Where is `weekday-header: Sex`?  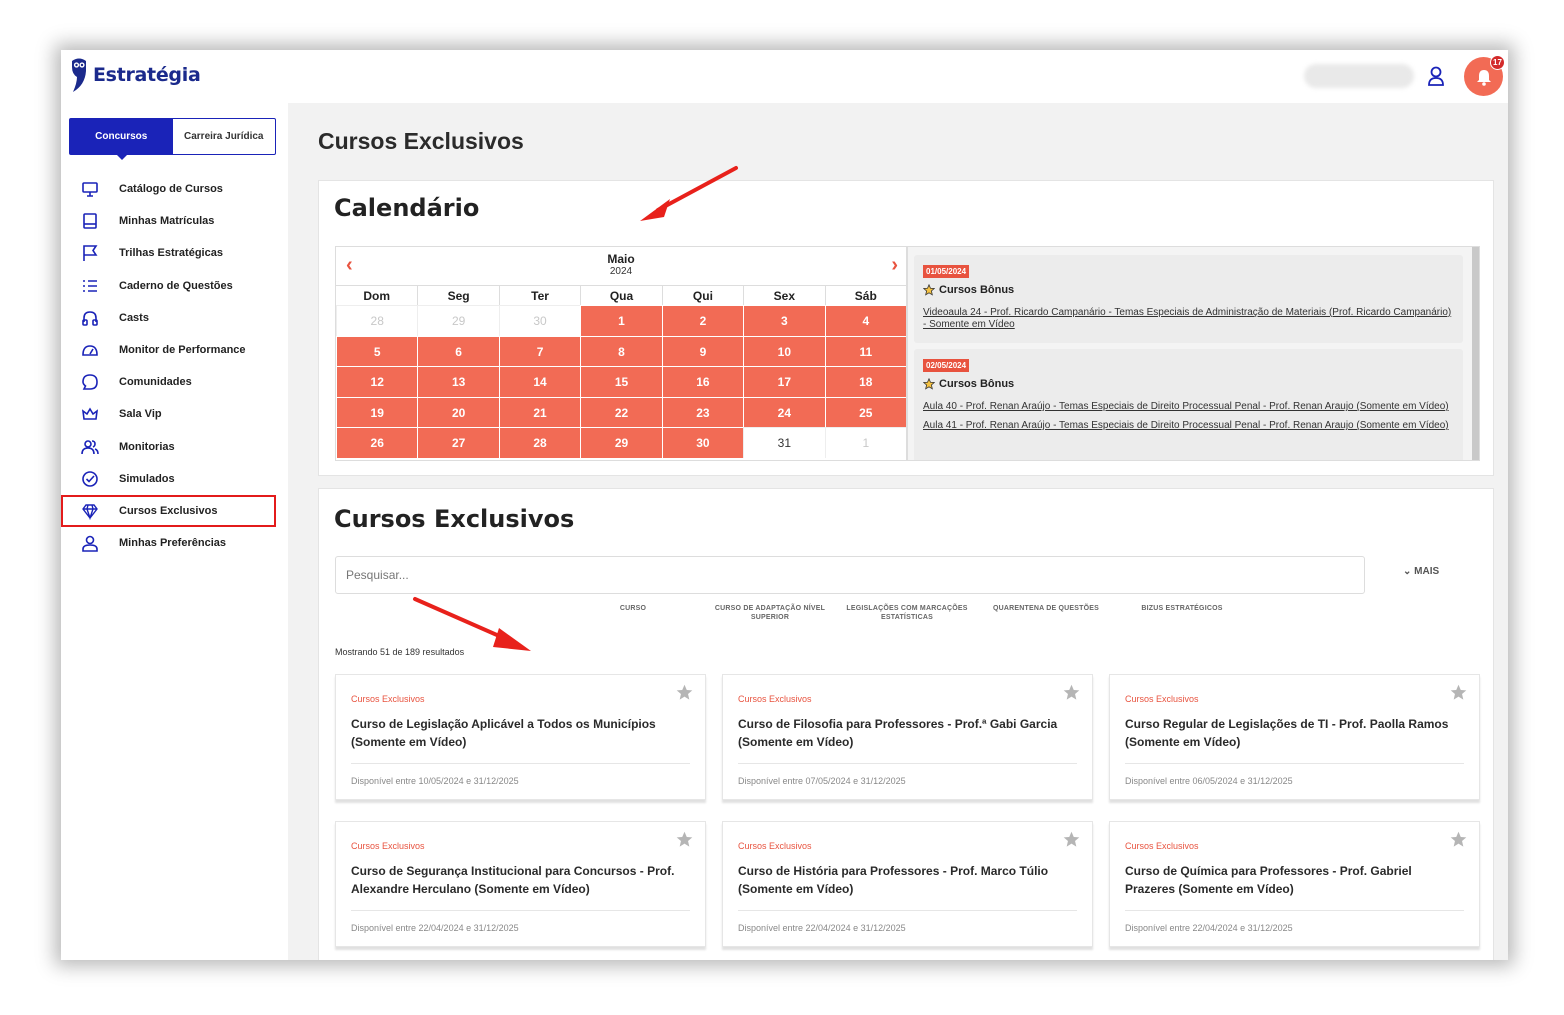 weekday-header: Sex is located at coordinates (784, 295).